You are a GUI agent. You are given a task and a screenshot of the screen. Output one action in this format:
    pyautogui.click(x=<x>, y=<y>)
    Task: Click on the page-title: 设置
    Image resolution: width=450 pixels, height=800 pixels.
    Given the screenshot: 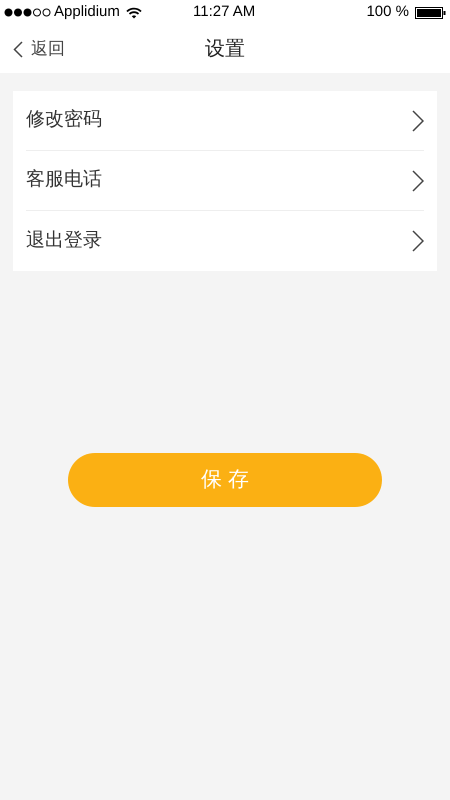 What is the action you would take?
    pyautogui.click(x=225, y=49)
    